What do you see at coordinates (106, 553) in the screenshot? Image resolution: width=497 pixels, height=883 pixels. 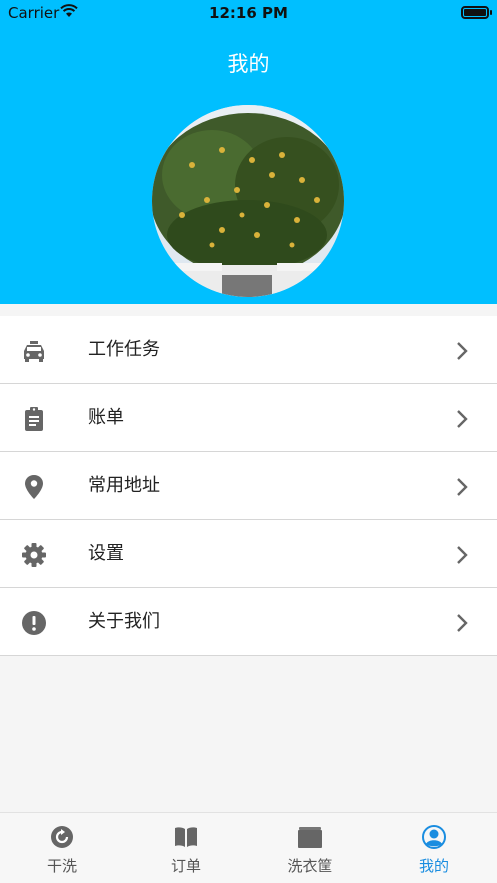 I see `menu-item-label: 设置` at bounding box center [106, 553].